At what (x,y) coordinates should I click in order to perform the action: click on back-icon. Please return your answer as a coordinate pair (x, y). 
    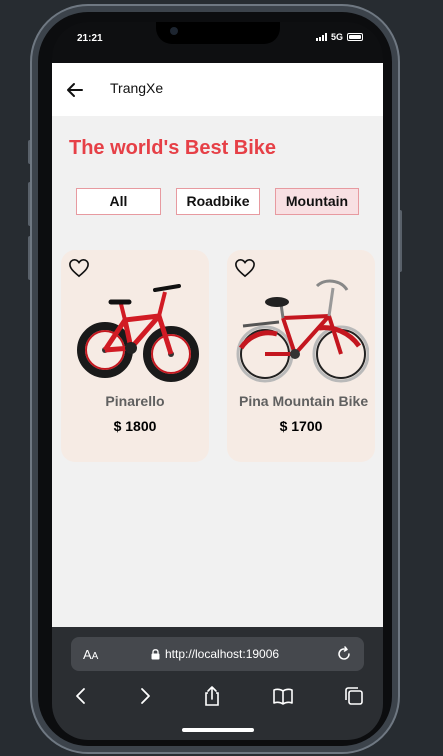
    Looking at the image, I should click on (81, 696).